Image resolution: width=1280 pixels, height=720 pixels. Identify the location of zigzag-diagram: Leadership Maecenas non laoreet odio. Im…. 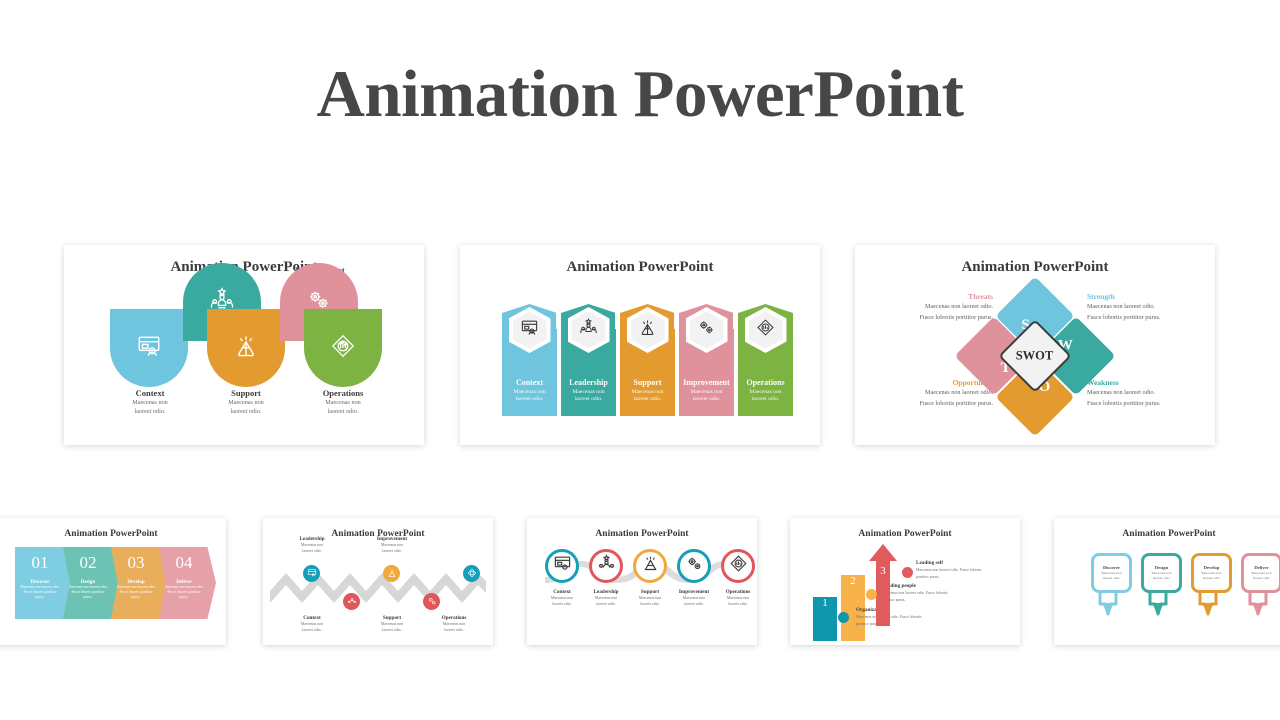
(378, 584).